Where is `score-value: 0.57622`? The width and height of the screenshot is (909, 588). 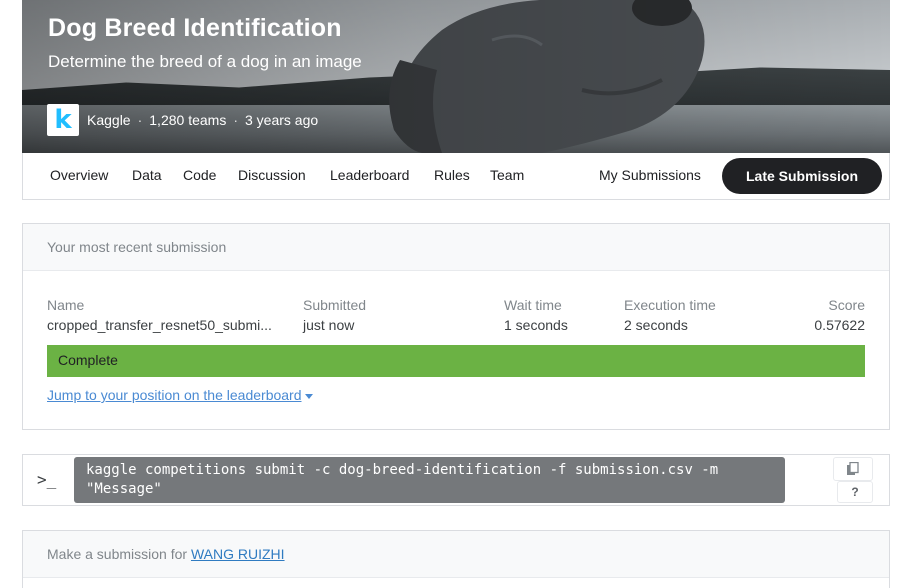 score-value: 0.57622 is located at coordinates (839, 325).